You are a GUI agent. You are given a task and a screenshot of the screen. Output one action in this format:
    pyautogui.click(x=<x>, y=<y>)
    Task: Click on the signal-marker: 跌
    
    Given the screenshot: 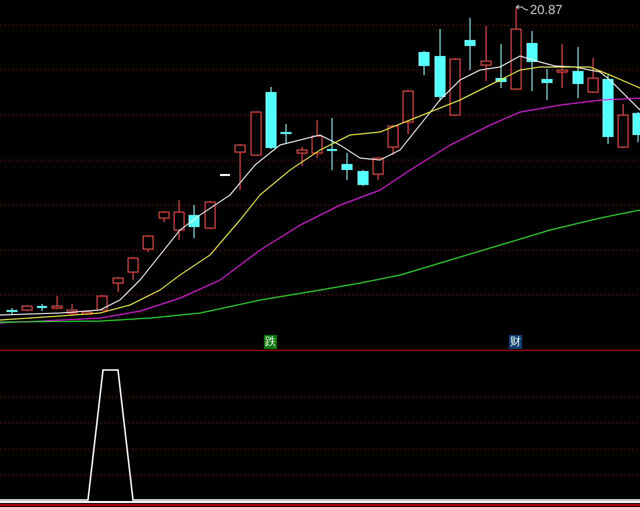 What is the action you would take?
    pyautogui.click(x=270, y=342)
    